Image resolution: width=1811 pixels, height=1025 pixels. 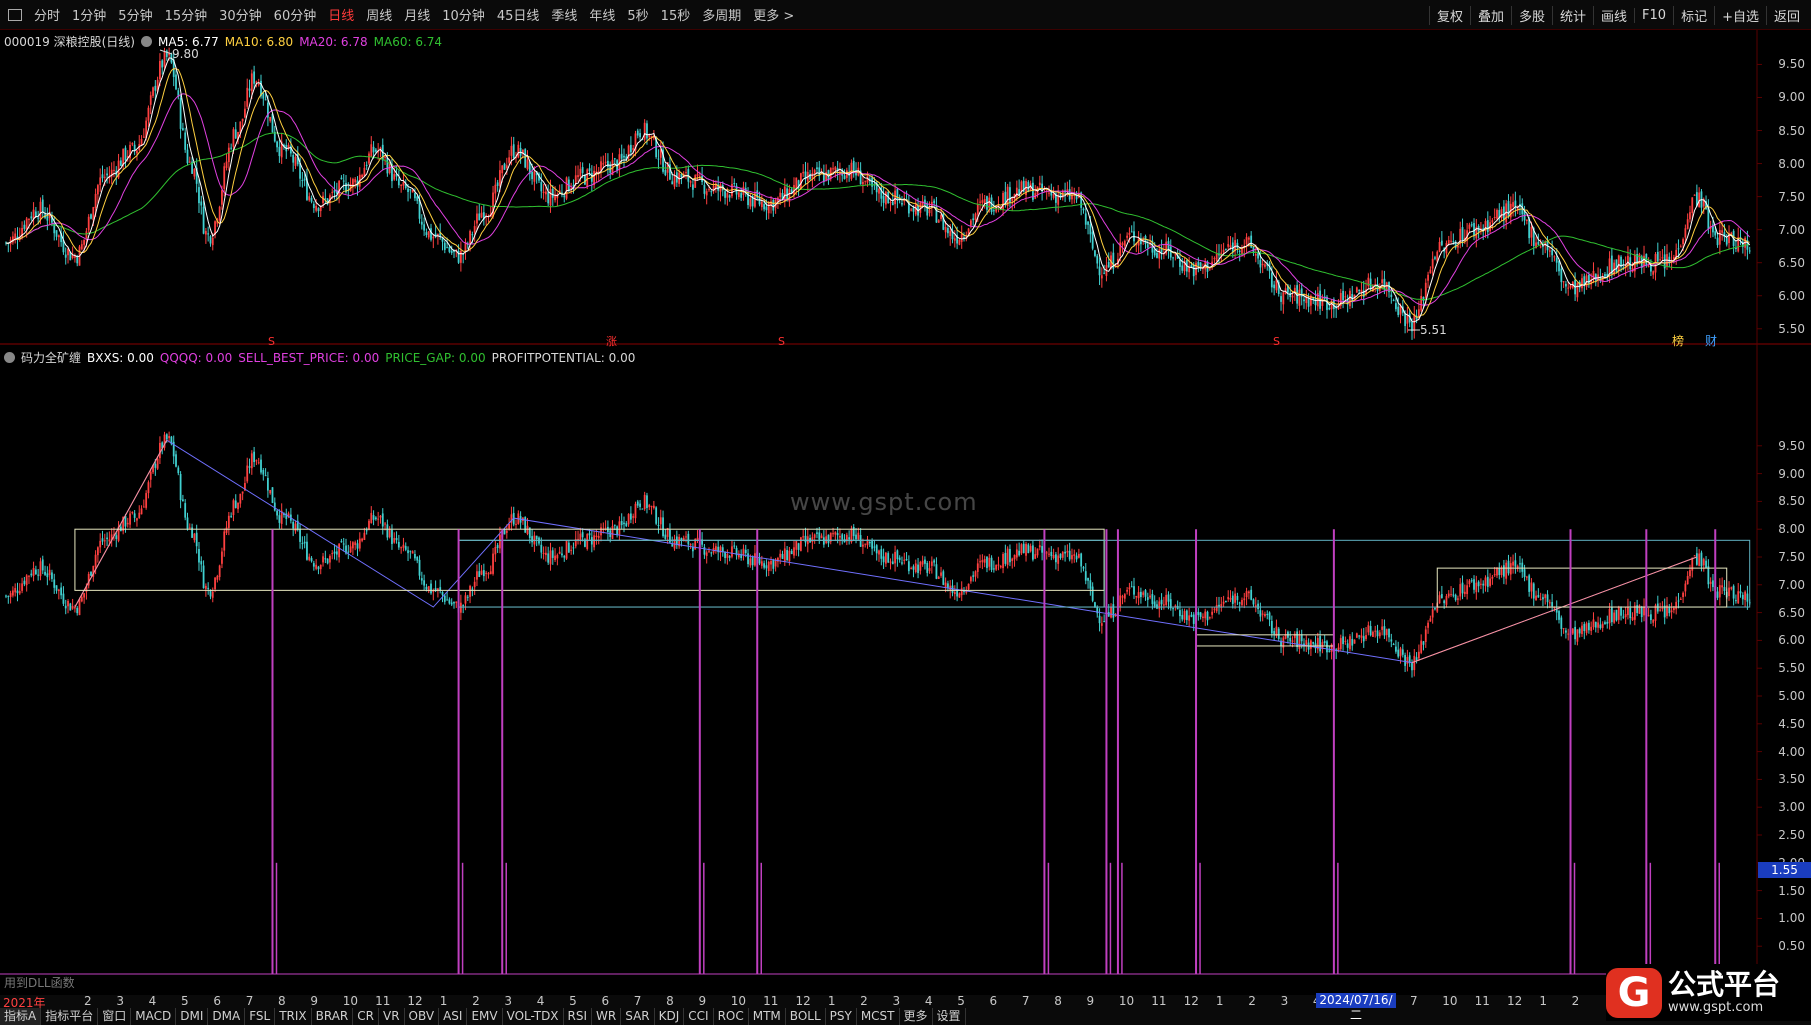 I want to click on indicator-tab-26: 设置, so click(x=949, y=1016).